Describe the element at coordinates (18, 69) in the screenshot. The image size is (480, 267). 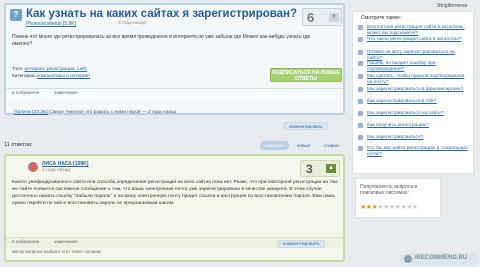
I see `tags-label: Тэги:` at that location.